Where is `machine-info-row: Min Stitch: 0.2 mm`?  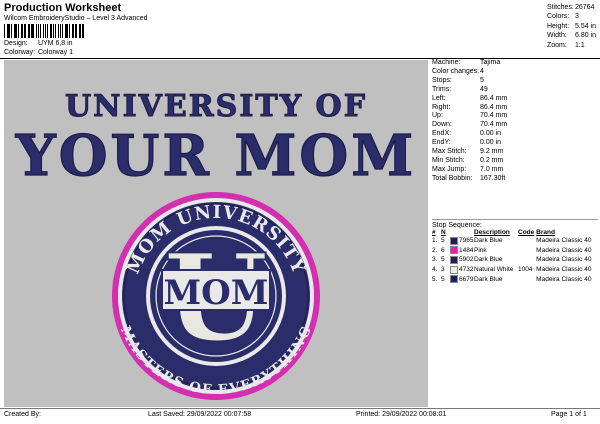
machine-info-row: Min Stitch: 0.2 mm is located at coordinates (515, 161).